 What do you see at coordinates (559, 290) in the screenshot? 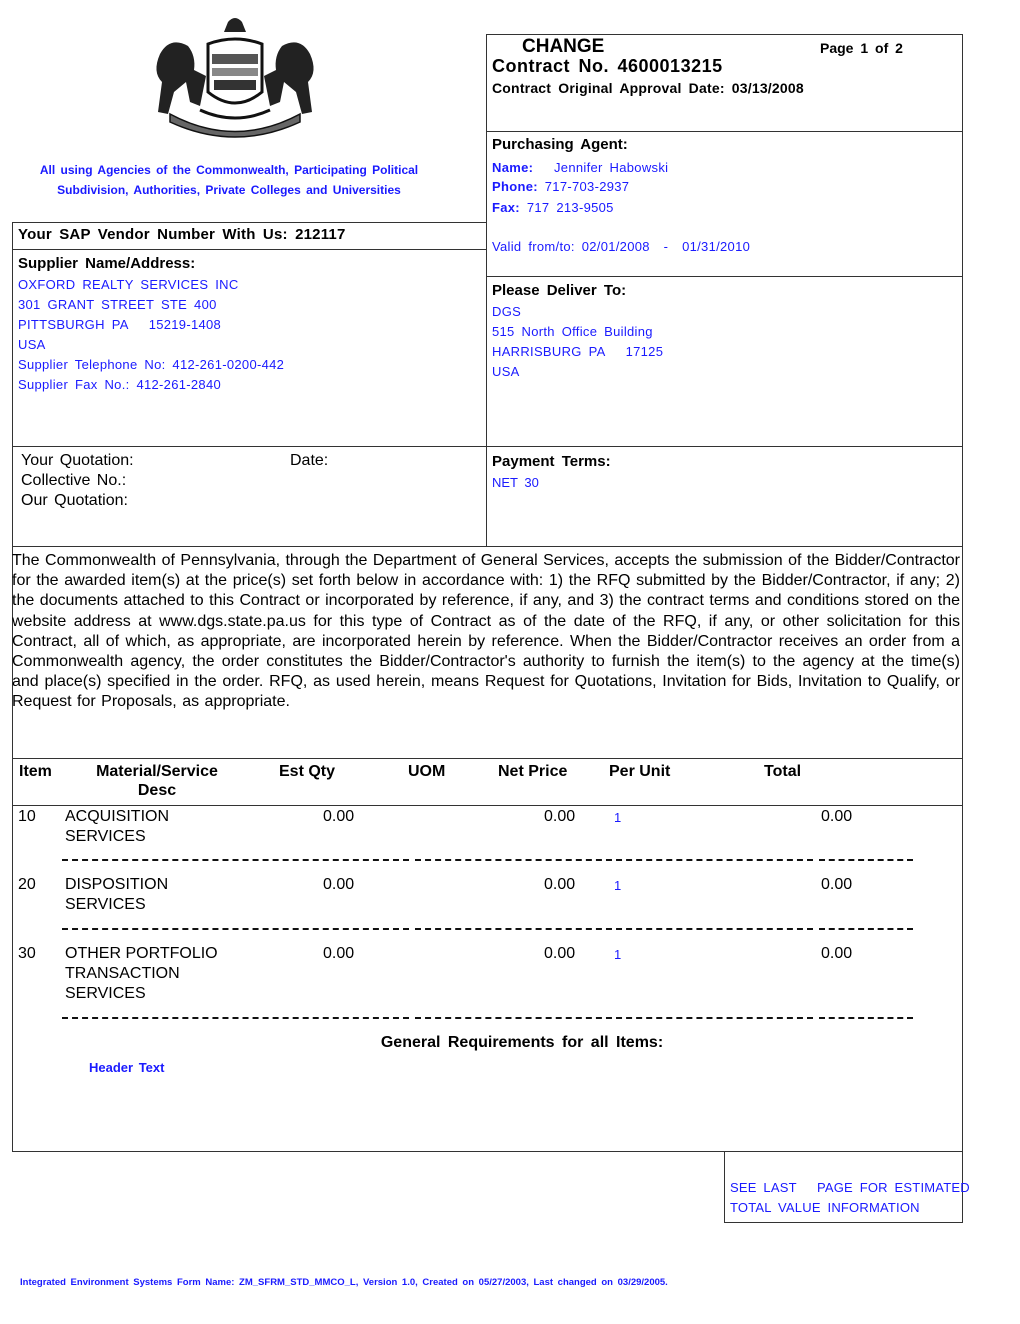
I see `deliver-to-title: Please Deliver To:` at bounding box center [559, 290].